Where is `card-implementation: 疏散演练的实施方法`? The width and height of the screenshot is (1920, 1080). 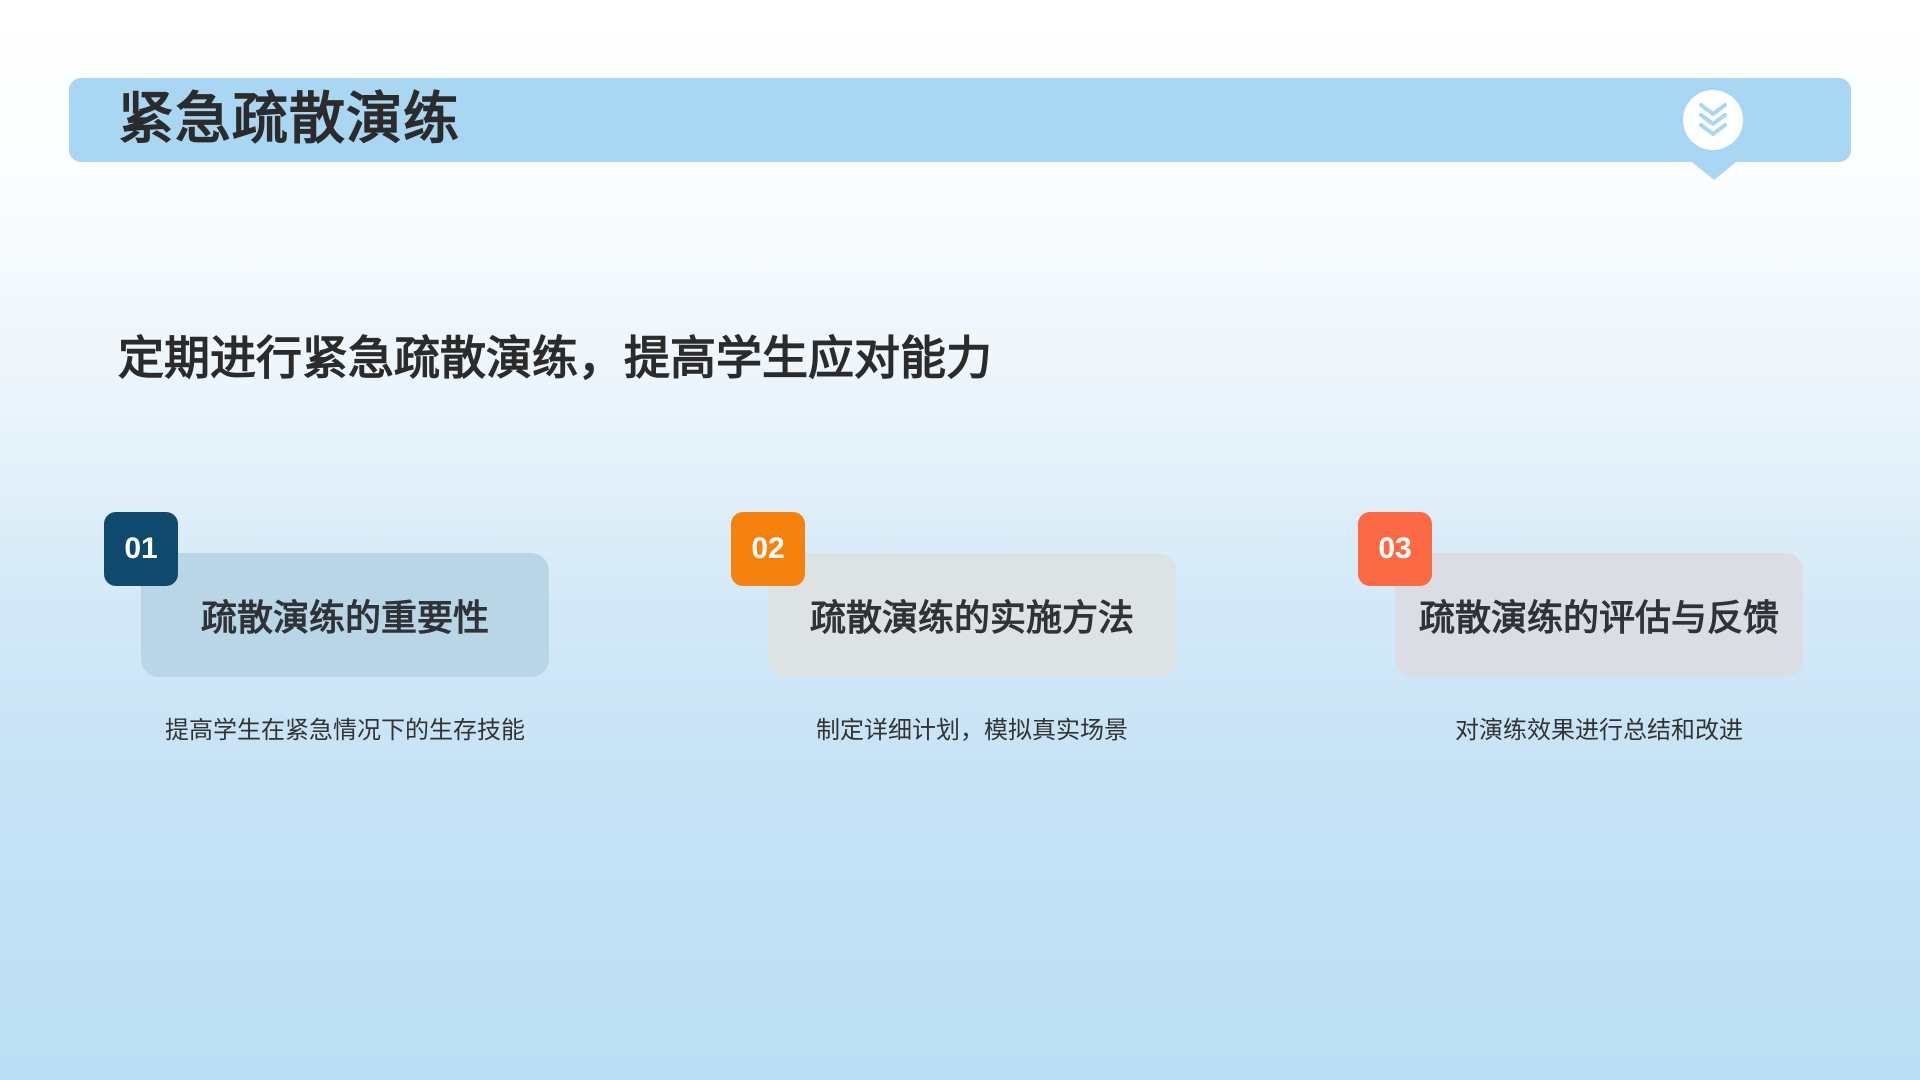
card-implementation: 疏散演练的实施方法 is located at coordinates (972, 615).